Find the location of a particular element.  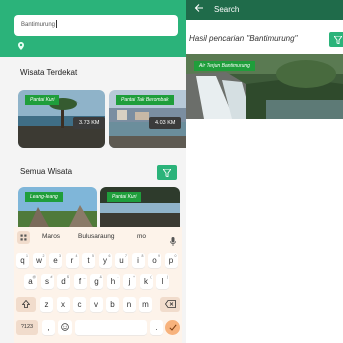

key-s: # s is located at coordinates (47, 281).